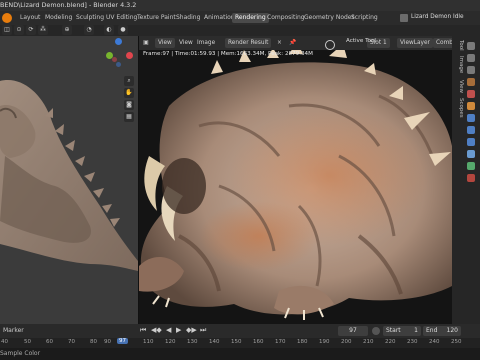 This screenshot has width=480, height=360. What do you see at coordinates (123, 30) in the screenshot?
I see `shading-icon: ●` at bounding box center [123, 30].